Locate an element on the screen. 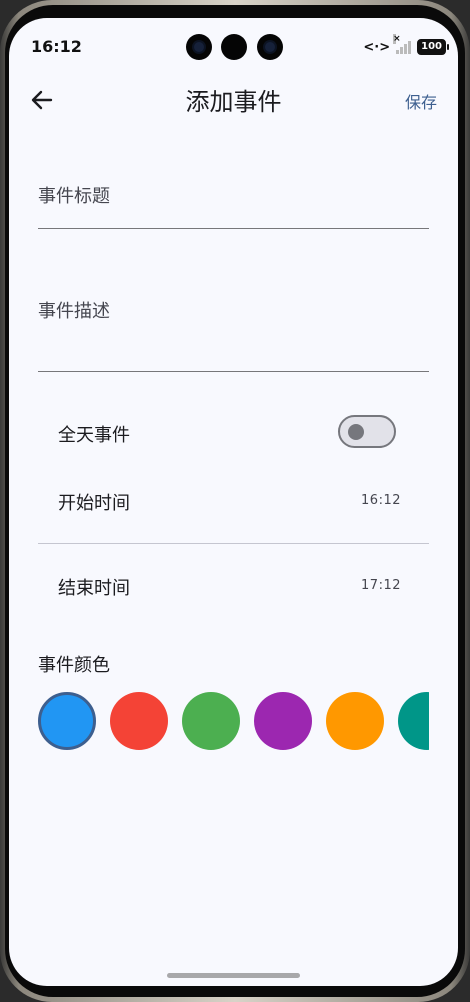 This screenshot has height=1002, width=470. start-time-value: 16:12 is located at coordinates (381, 500).